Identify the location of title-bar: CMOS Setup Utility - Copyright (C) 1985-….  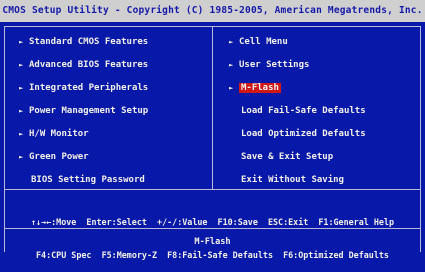
(212, 11).